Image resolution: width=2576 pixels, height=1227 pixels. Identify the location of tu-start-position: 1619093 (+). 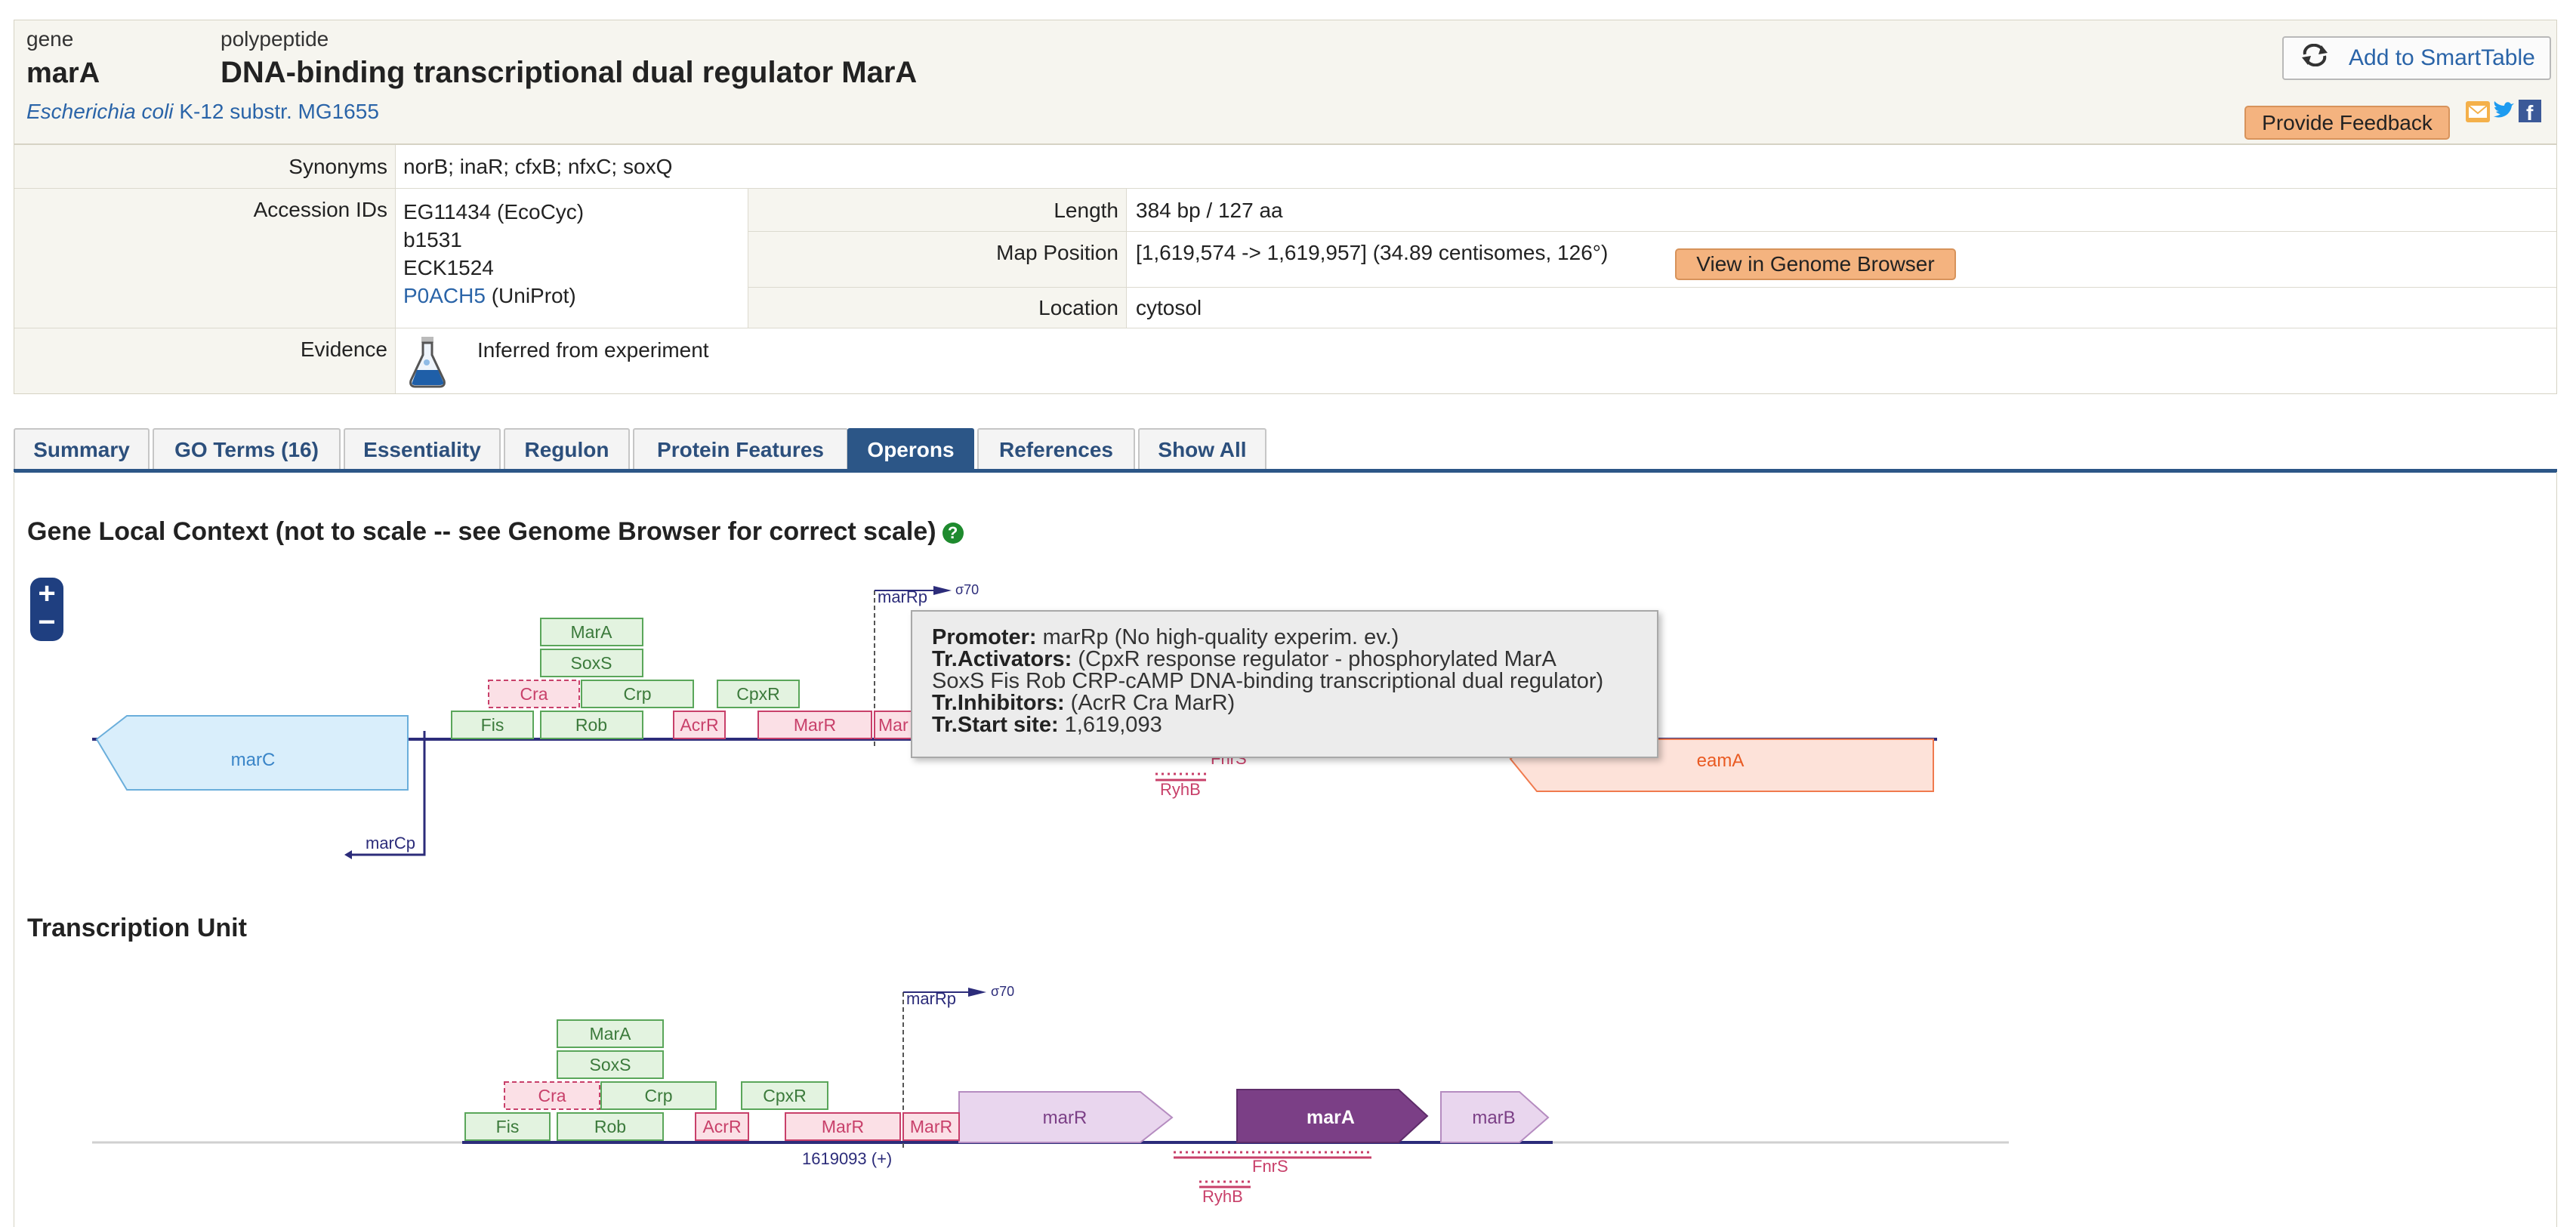
(847, 1158).